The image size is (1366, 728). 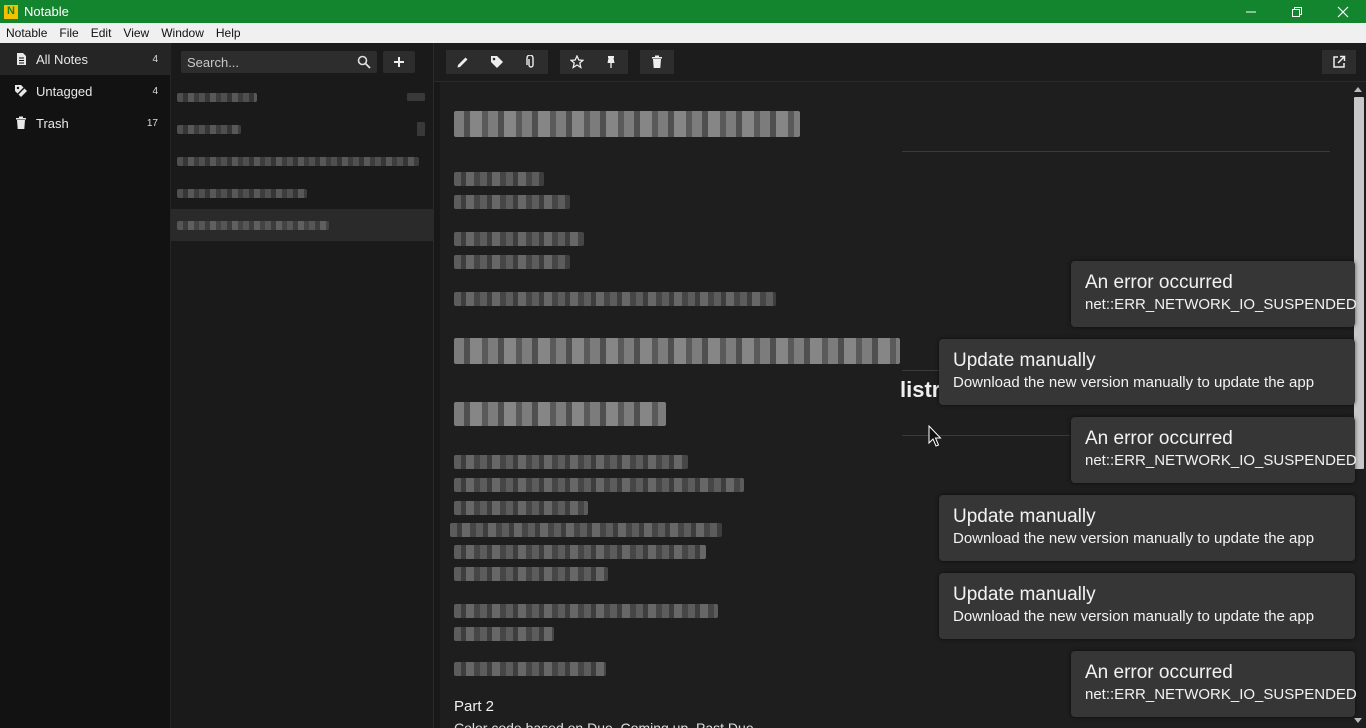 I want to click on scroll-down-icon, so click(x=1358, y=720).